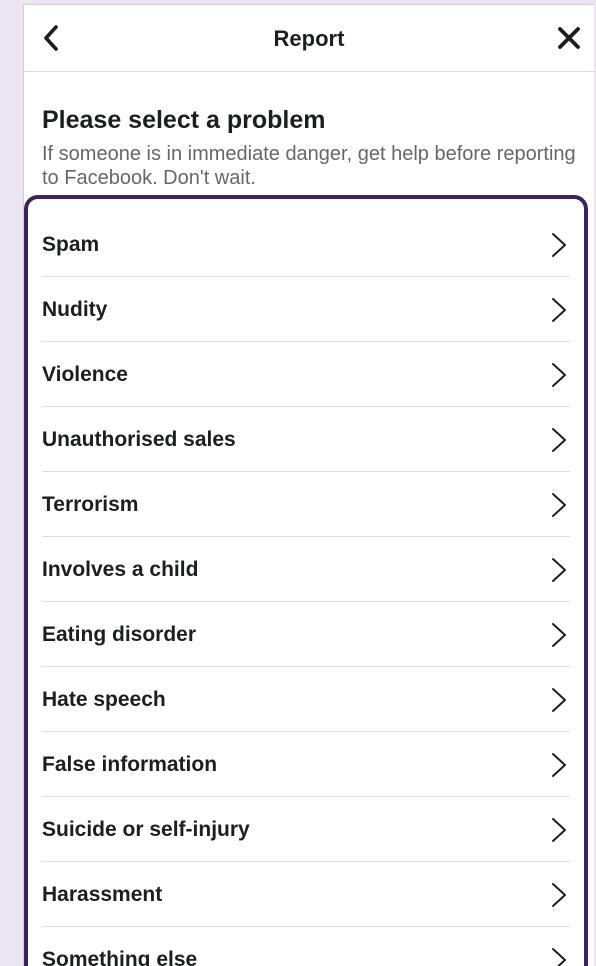  Describe the element at coordinates (306, 894) in the screenshot. I see `problem-option: Harassment` at that location.